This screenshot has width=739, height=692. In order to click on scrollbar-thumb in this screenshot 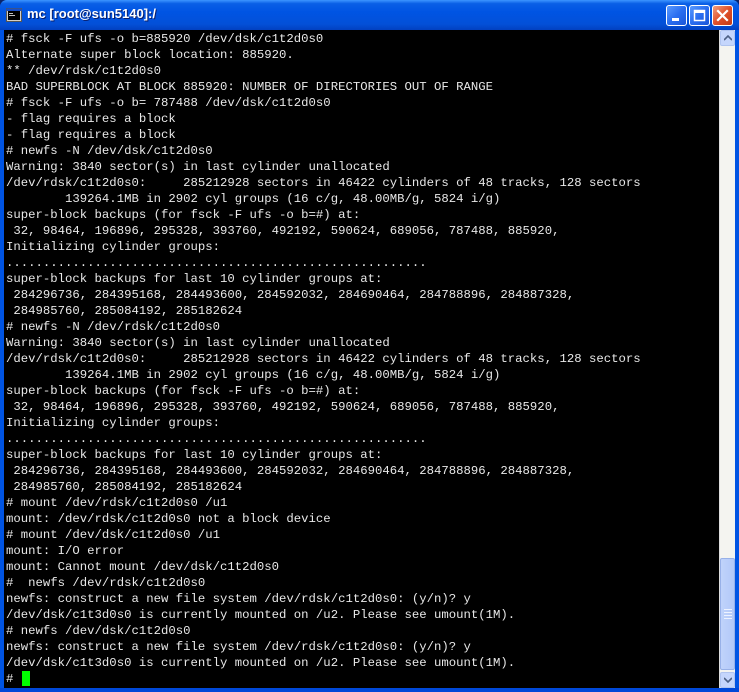, I will do `click(727, 614)`.